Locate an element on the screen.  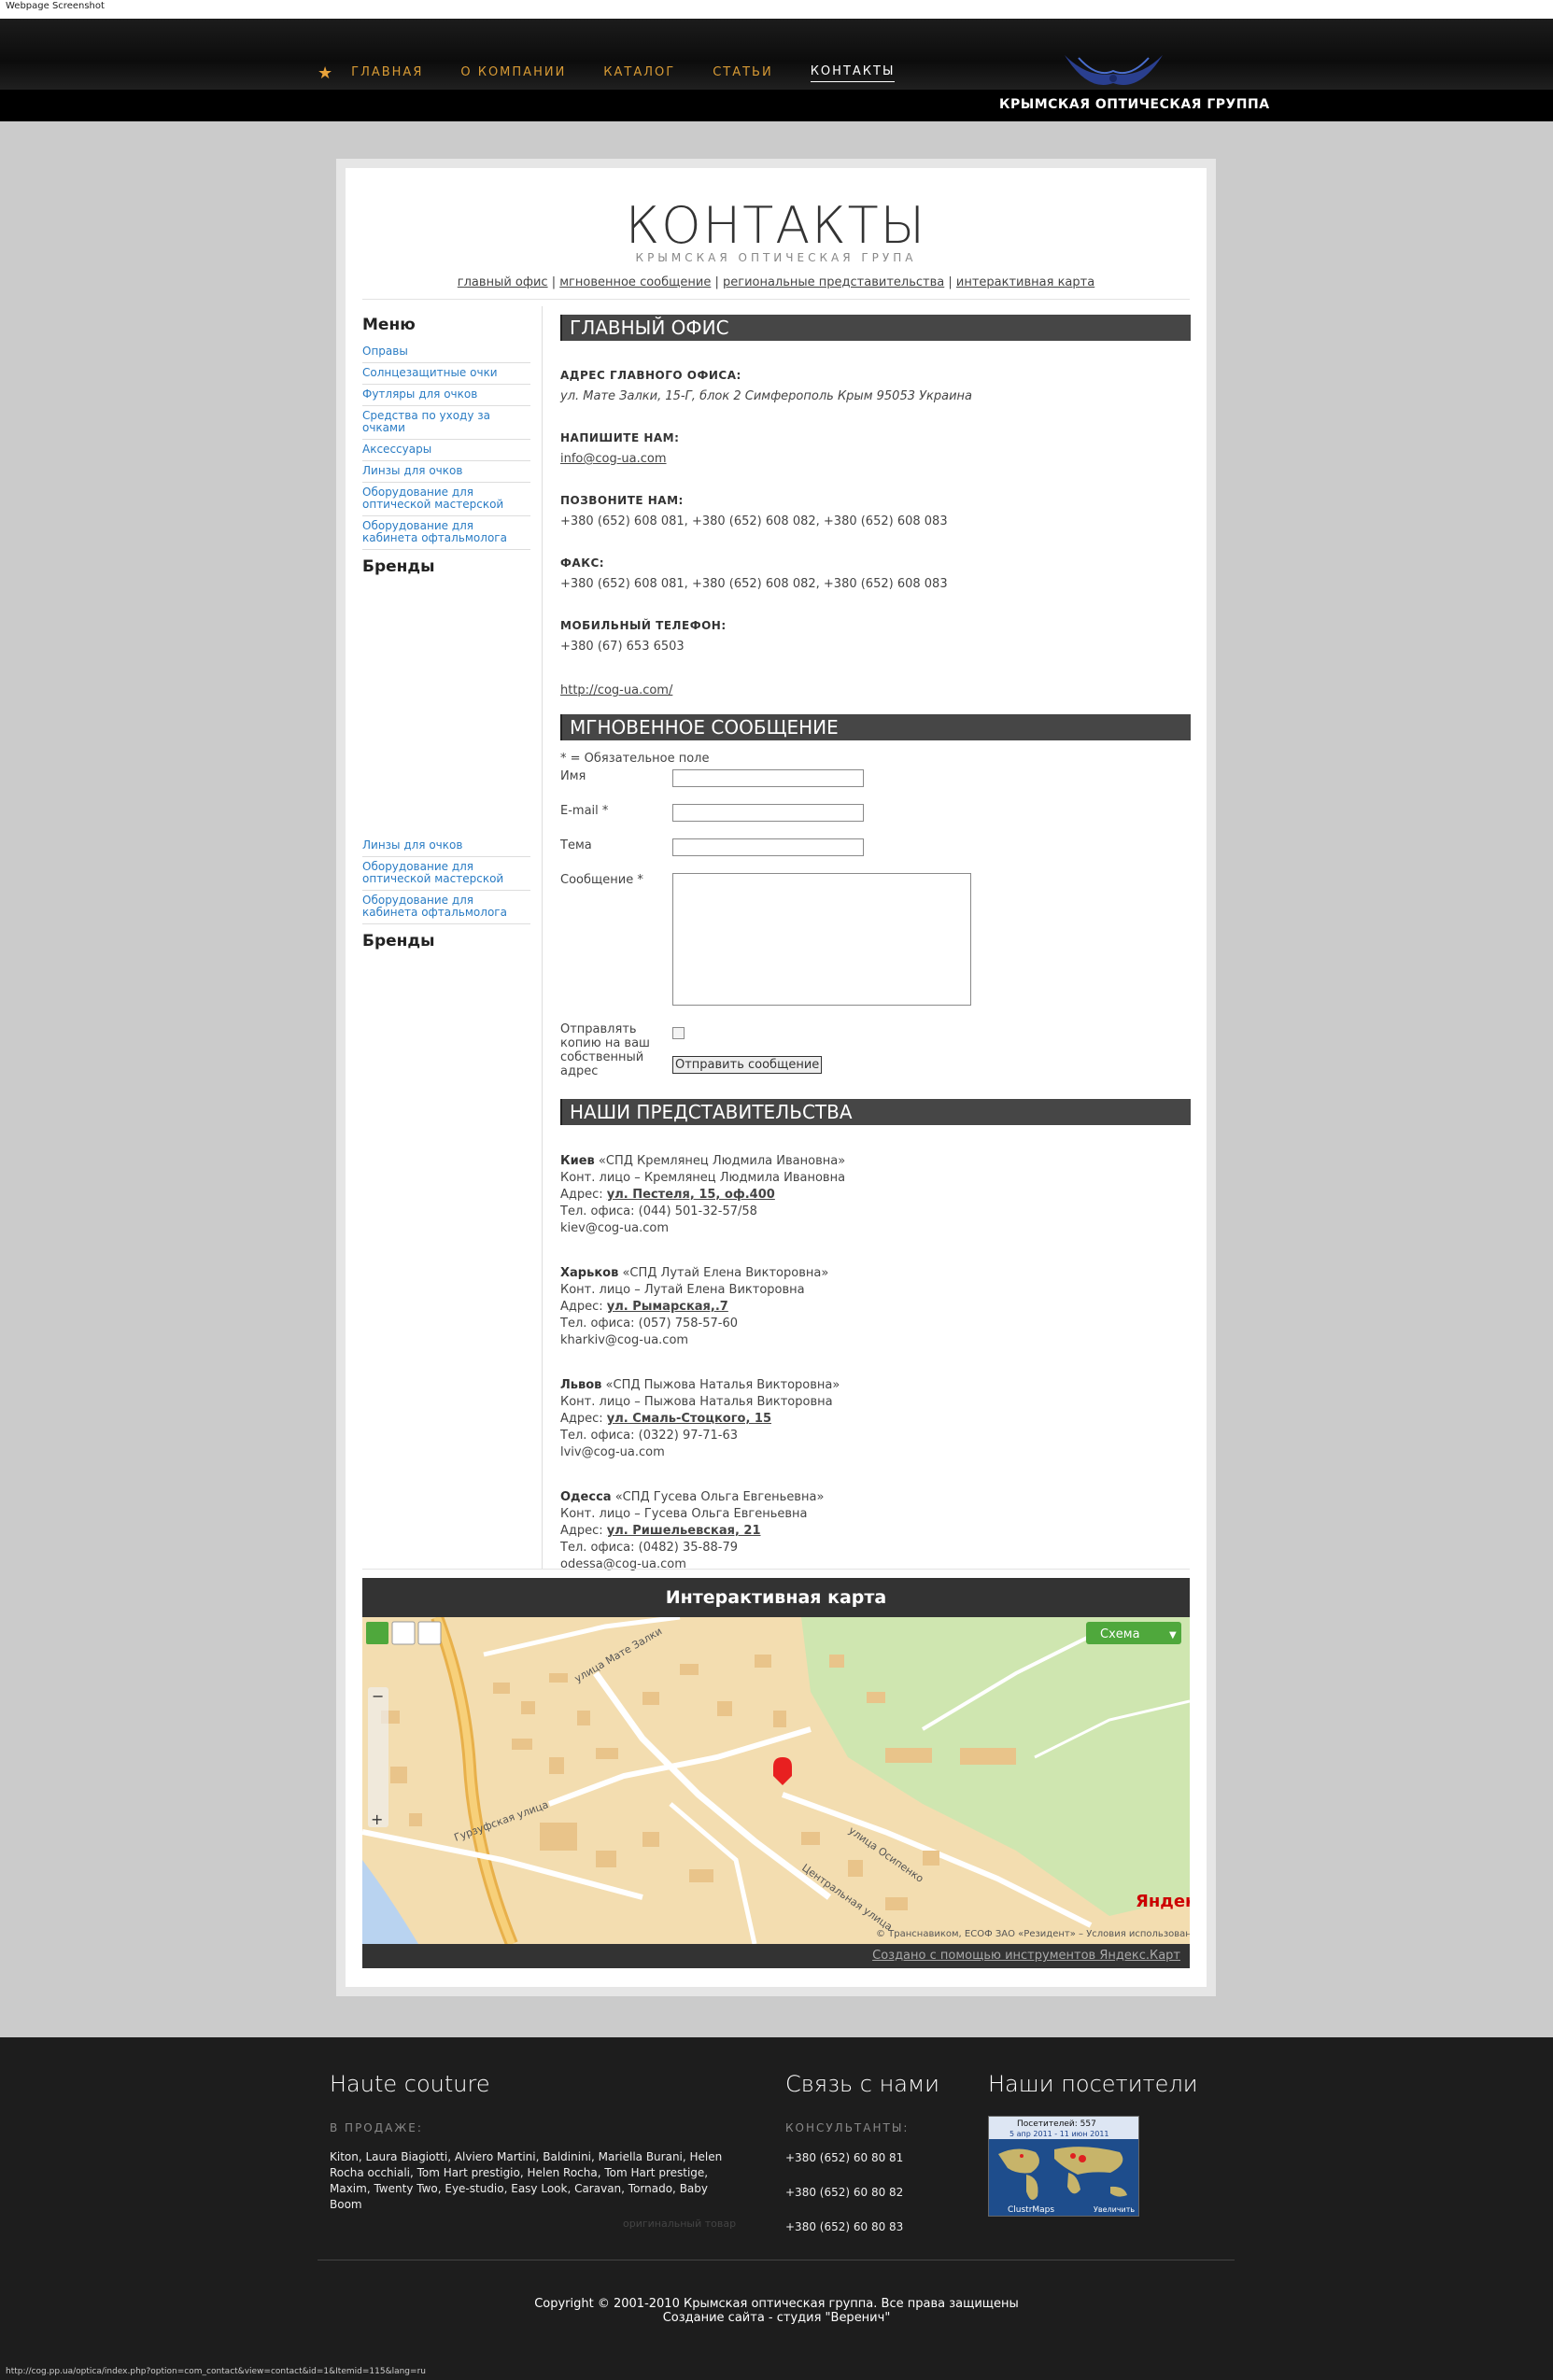
sidebar-item-workshop: Оборудование для оптической мастерской is located at coordinates (446, 499).